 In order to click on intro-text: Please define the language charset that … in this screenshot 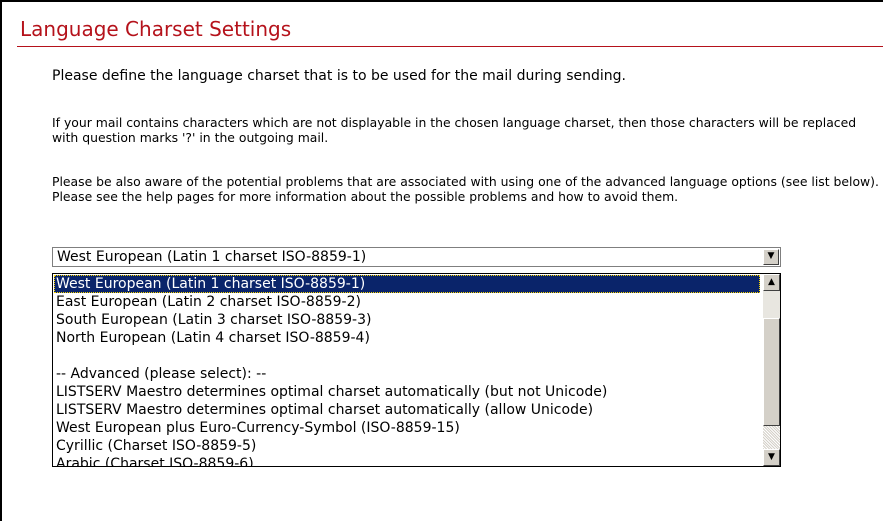, I will do `click(339, 76)`.